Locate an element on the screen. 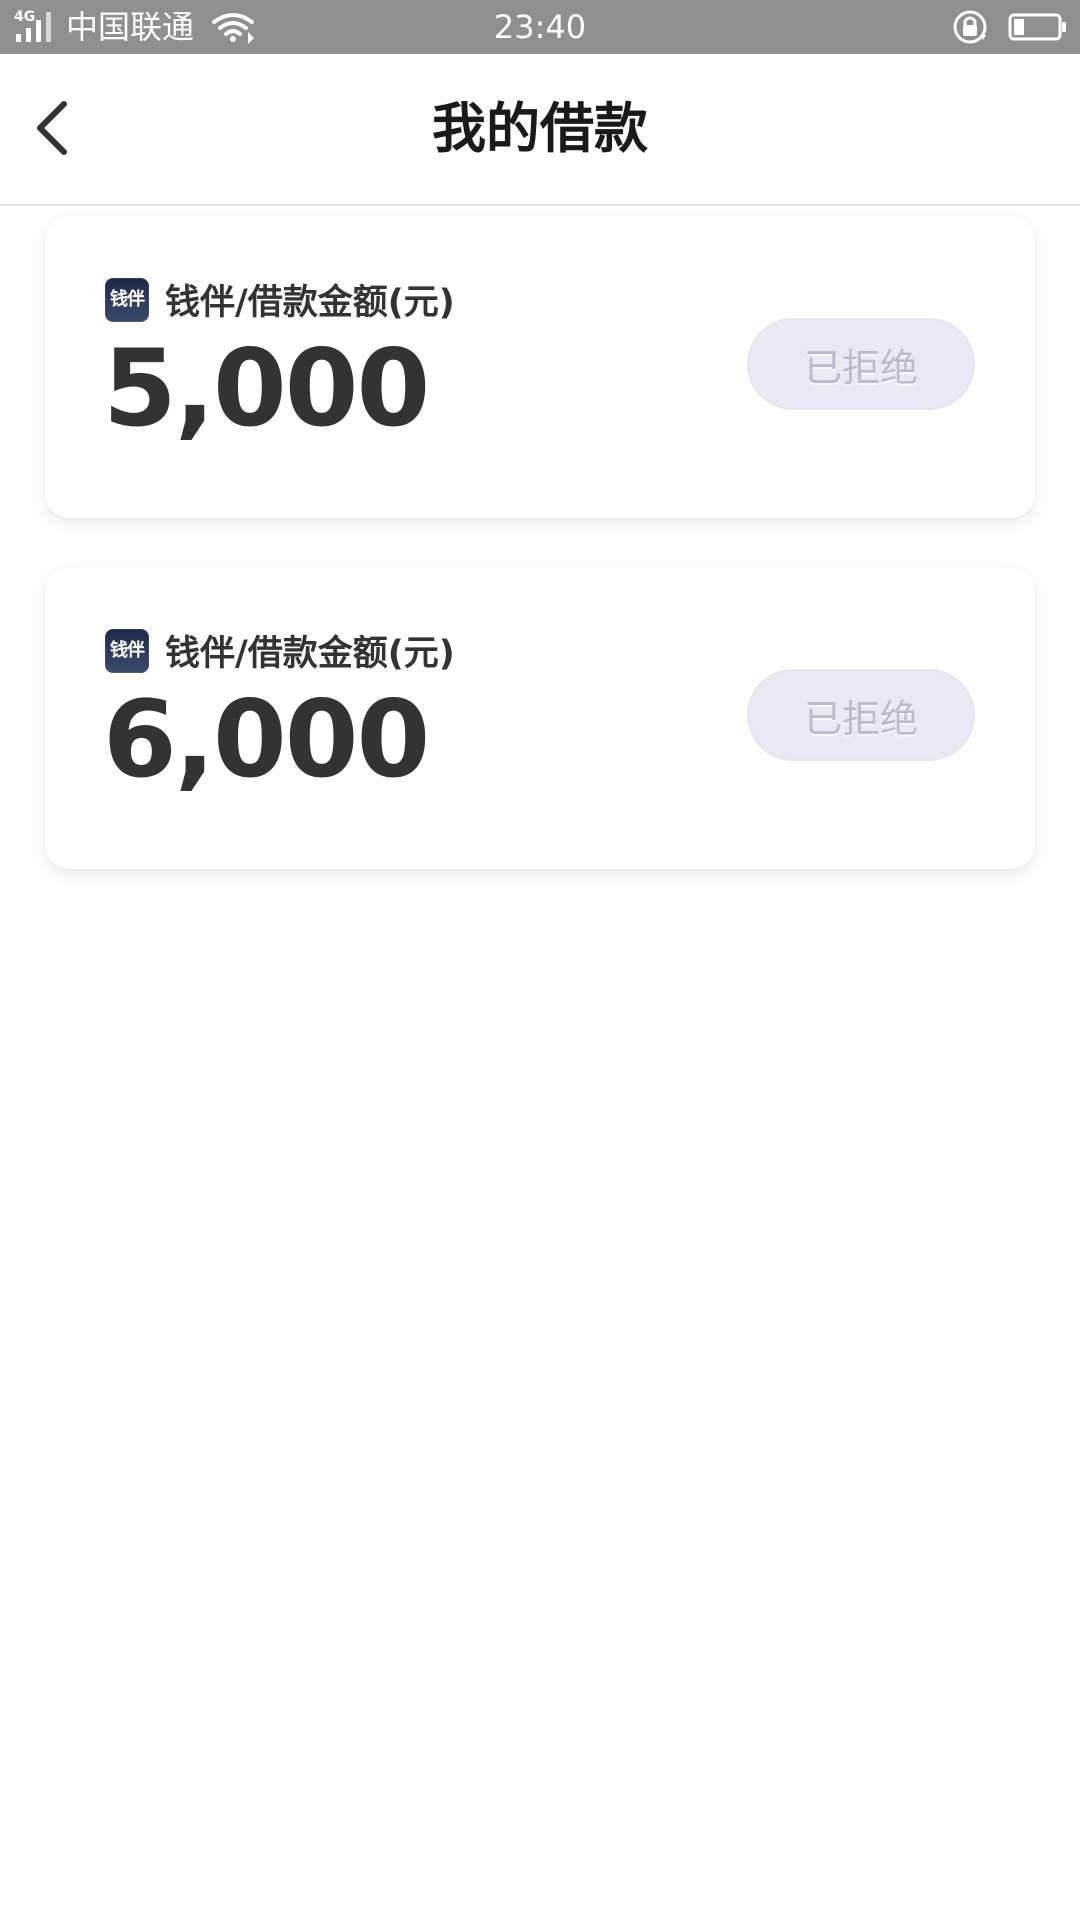 The height and width of the screenshot is (1920, 1080). loan-amount: 6,000 is located at coordinates (266, 739).